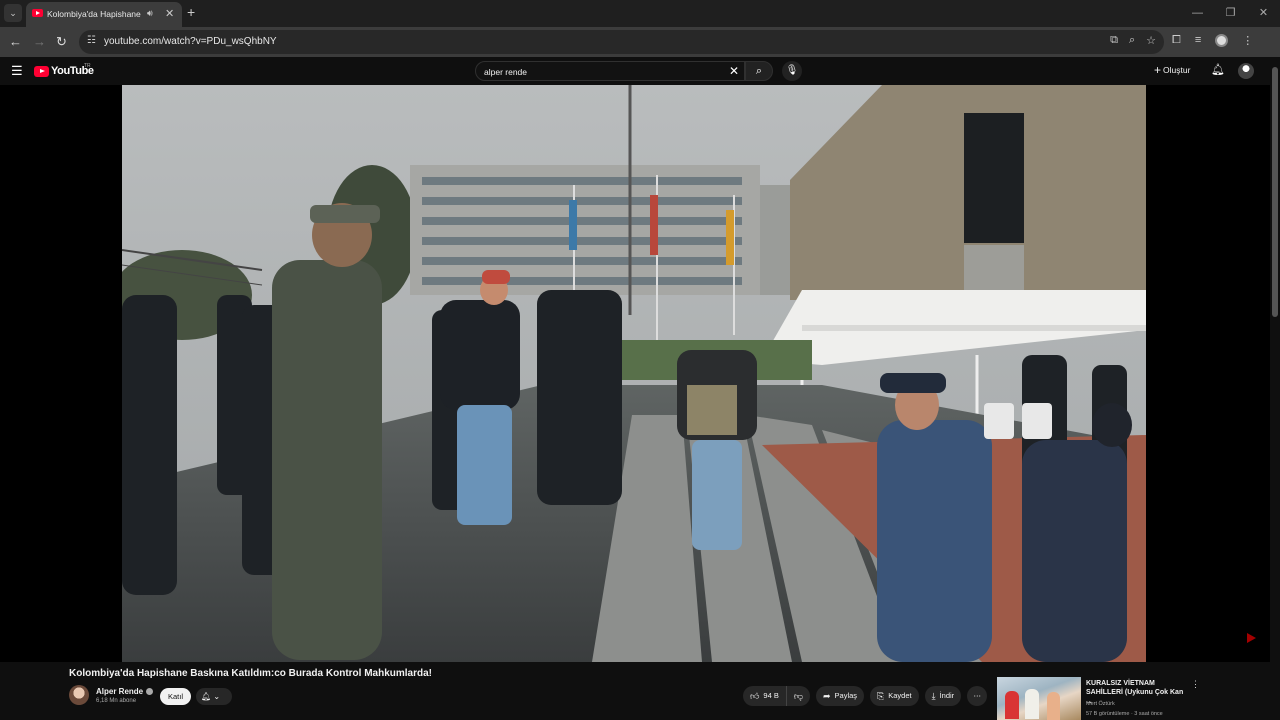 The height and width of the screenshot is (720, 1280). Describe the element at coordinates (826, 696) in the screenshot. I see `share-arrow-icon: ➦` at that location.